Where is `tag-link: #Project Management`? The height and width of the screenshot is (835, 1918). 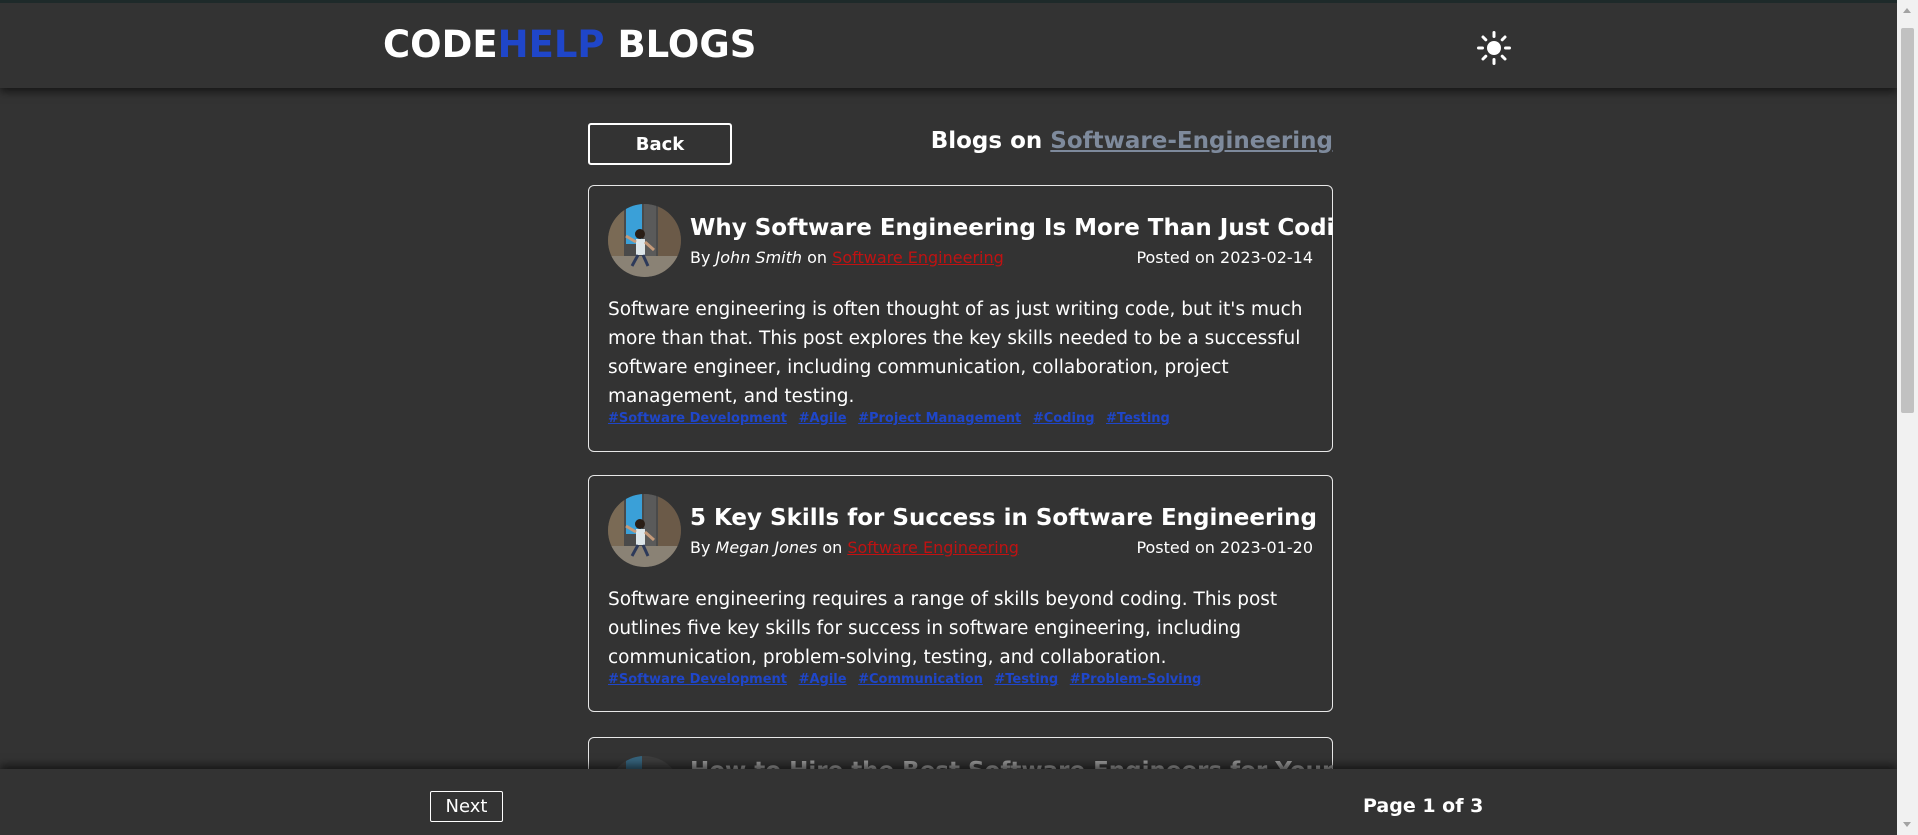
tag-link: #Project Management is located at coordinates (939, 418).